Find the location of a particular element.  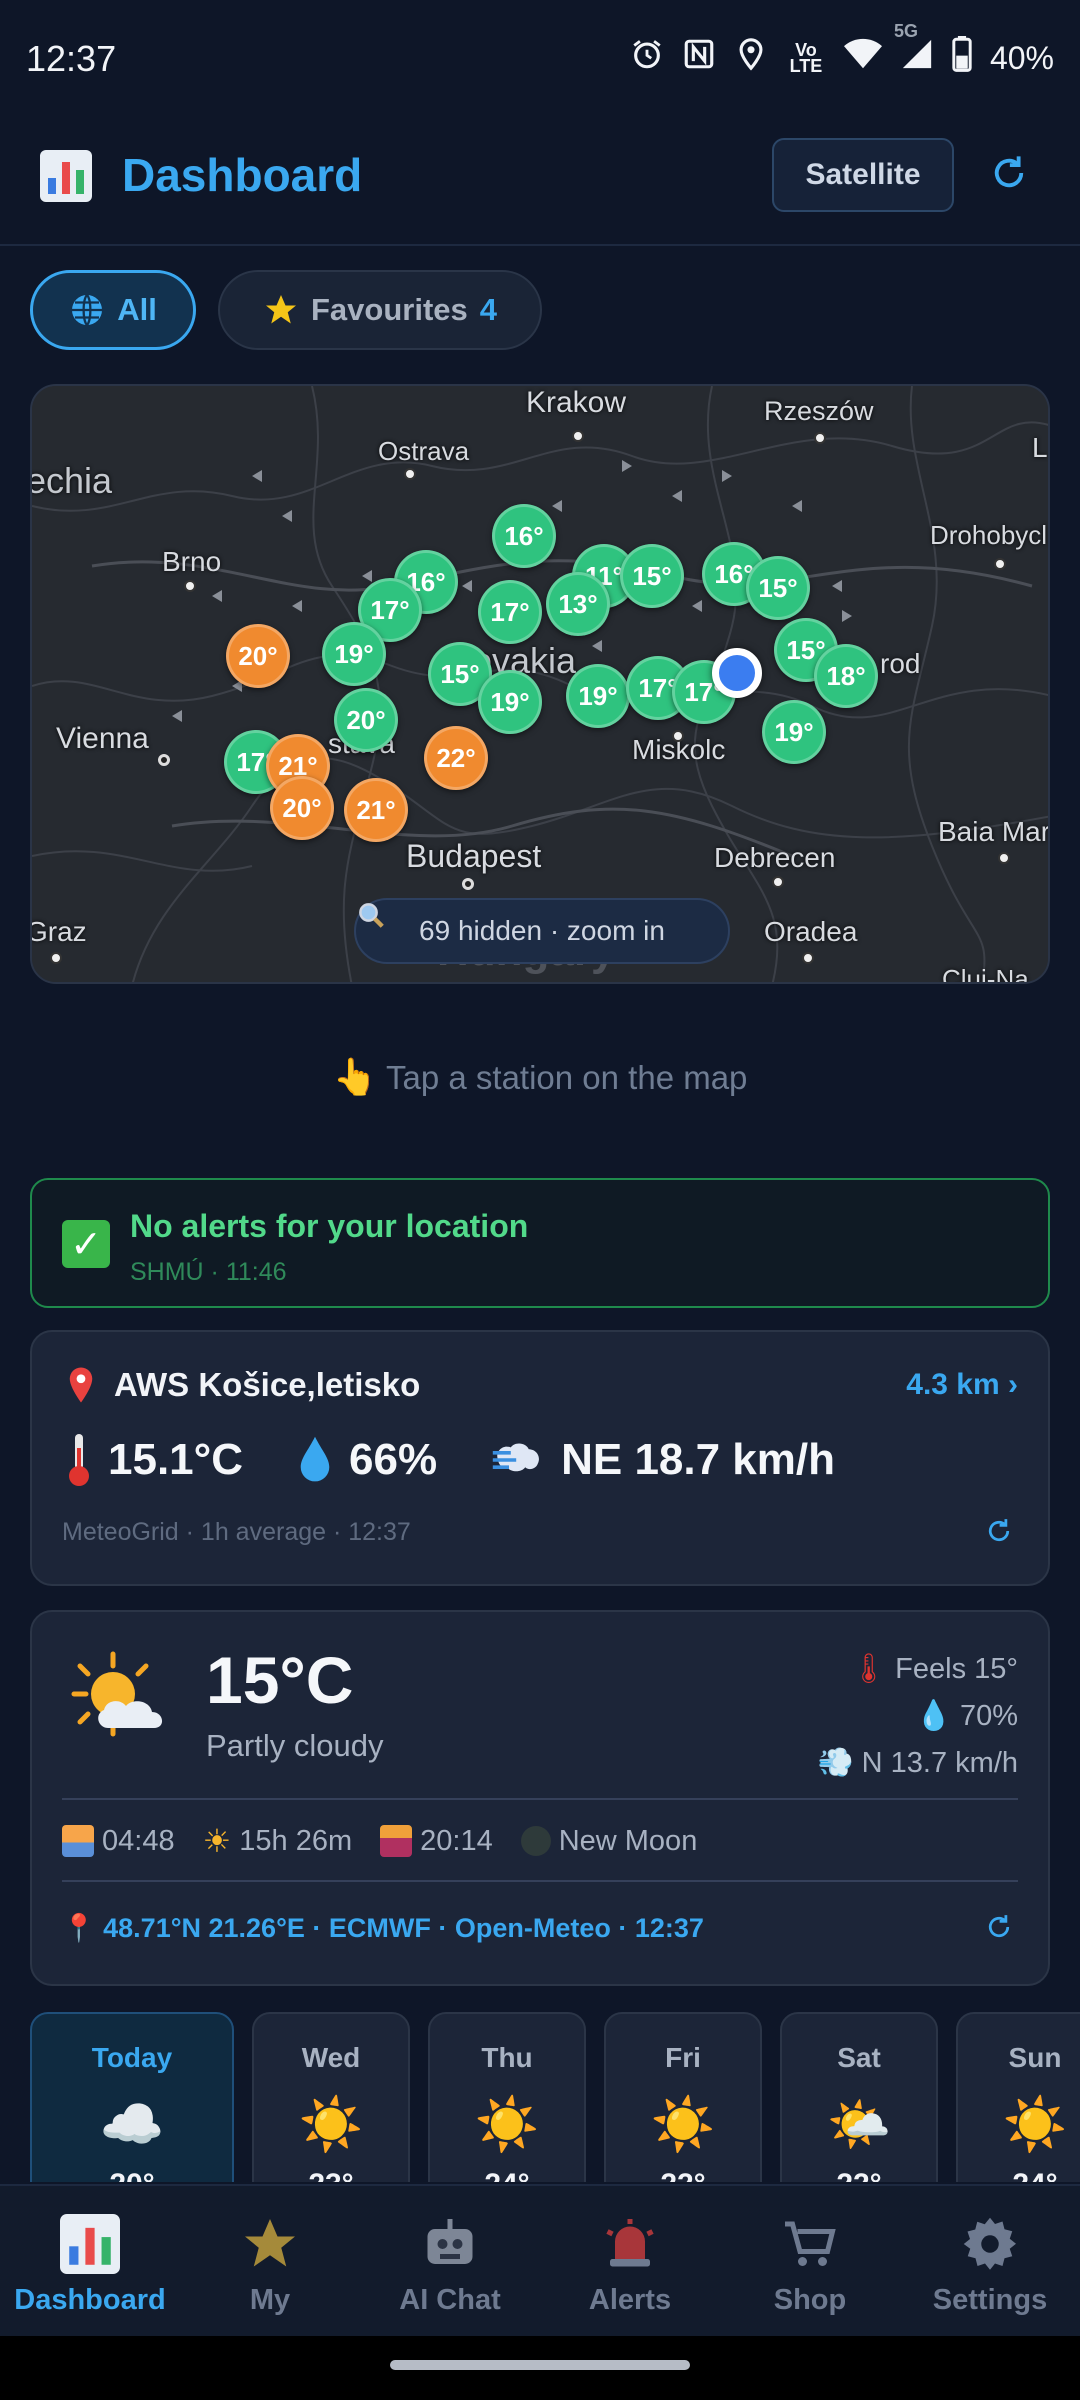

satellite-button: Satellite is located at coordinates (863, 175).